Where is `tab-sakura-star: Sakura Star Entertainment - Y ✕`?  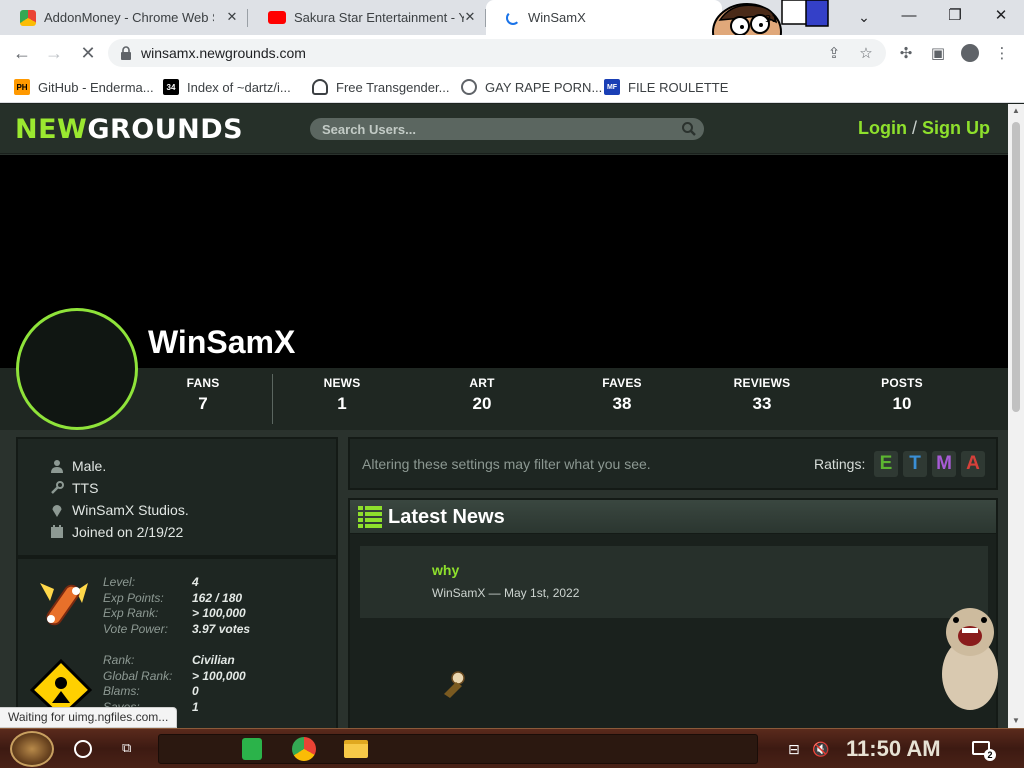
tab-sakura-star: Sakura Star Entertainment - Y ✕ is located at coordinates (367, 17).